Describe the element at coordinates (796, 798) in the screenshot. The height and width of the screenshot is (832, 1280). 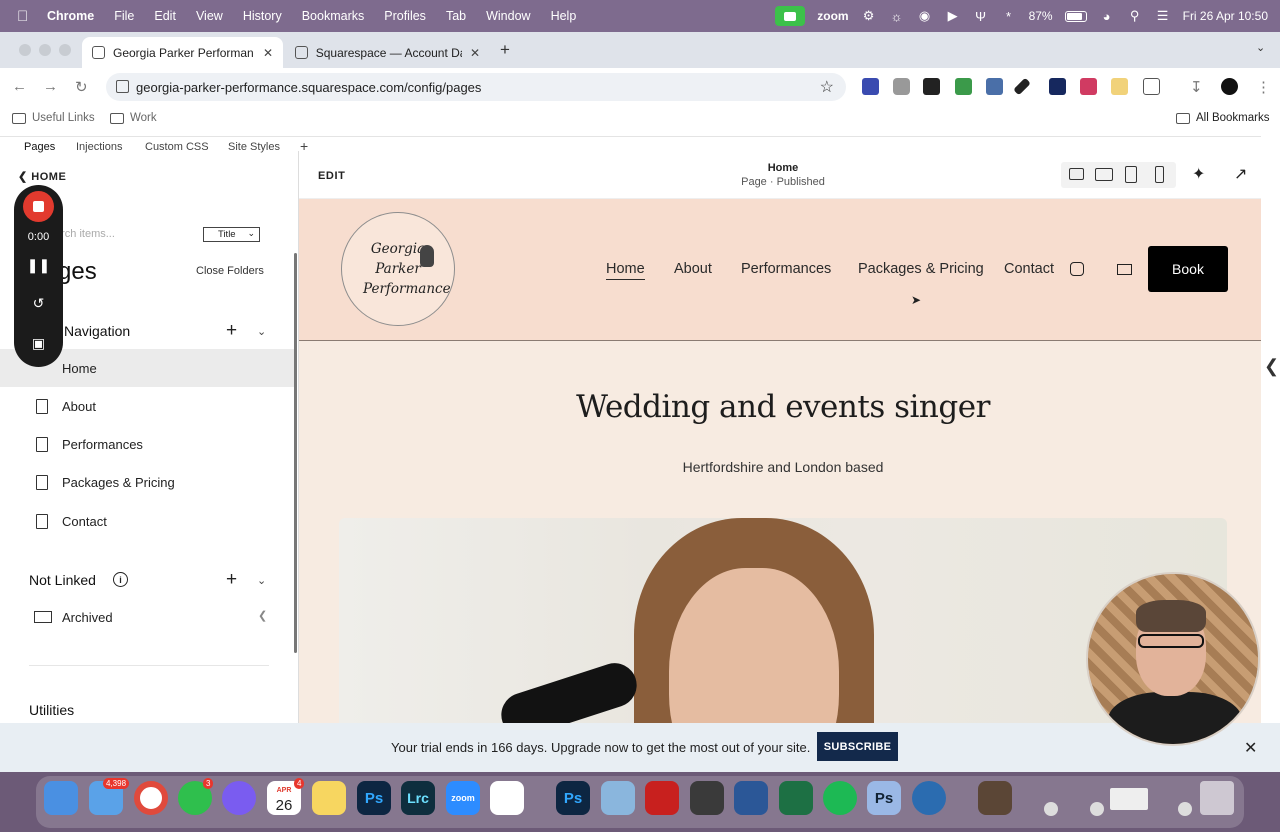
I see `excel-icon` at that location.